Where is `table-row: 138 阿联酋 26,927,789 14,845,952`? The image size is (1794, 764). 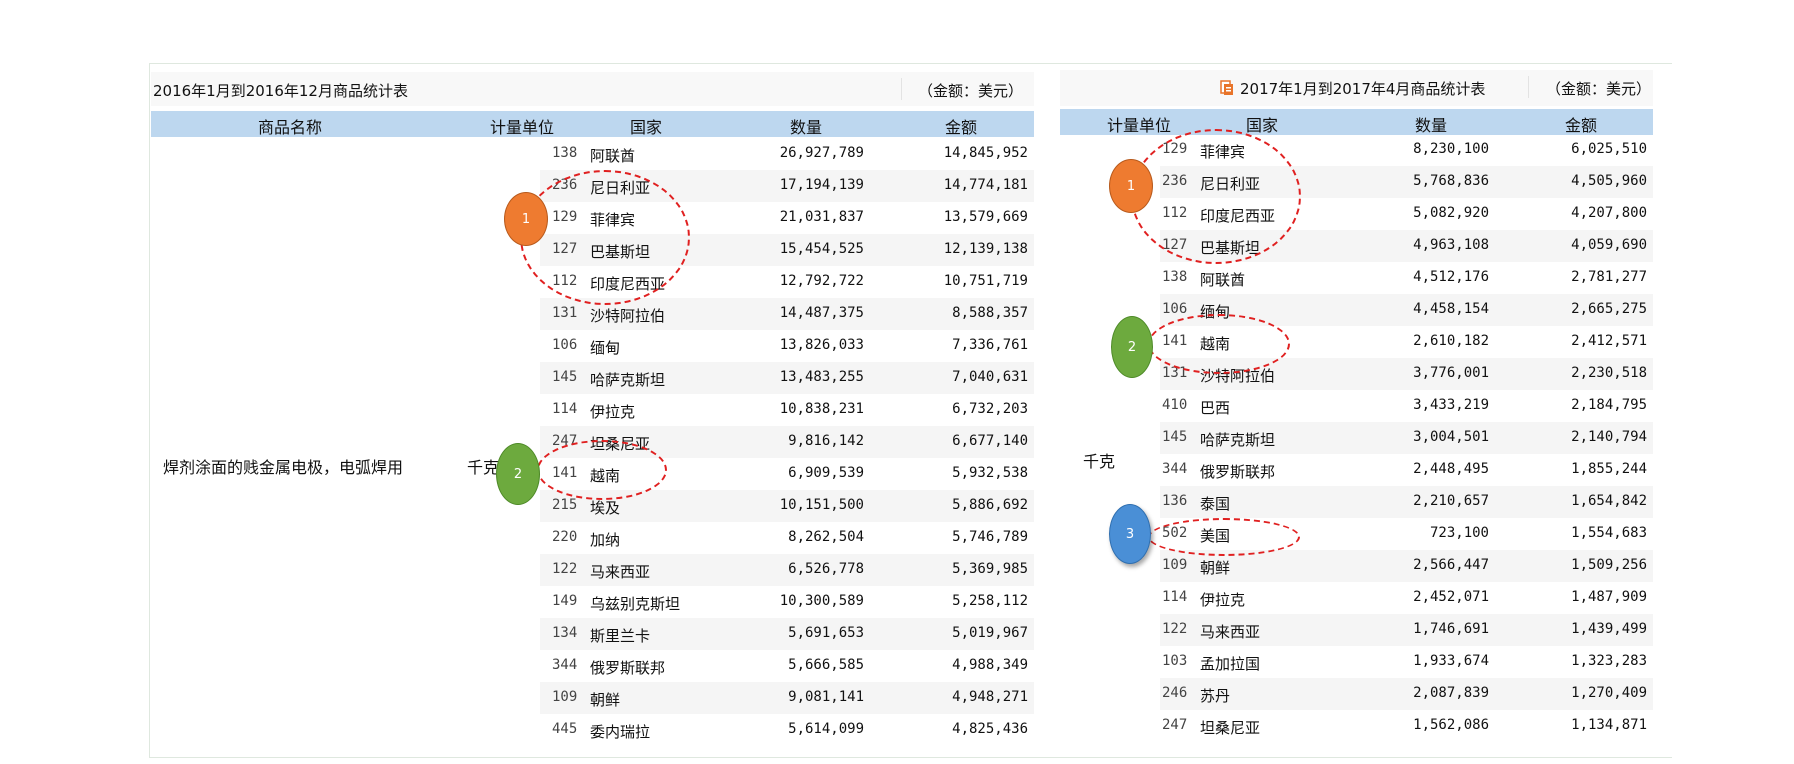
table-row: 138 阿联酋 26,927,789 14,845,952 is located at coordinates (787, 154).